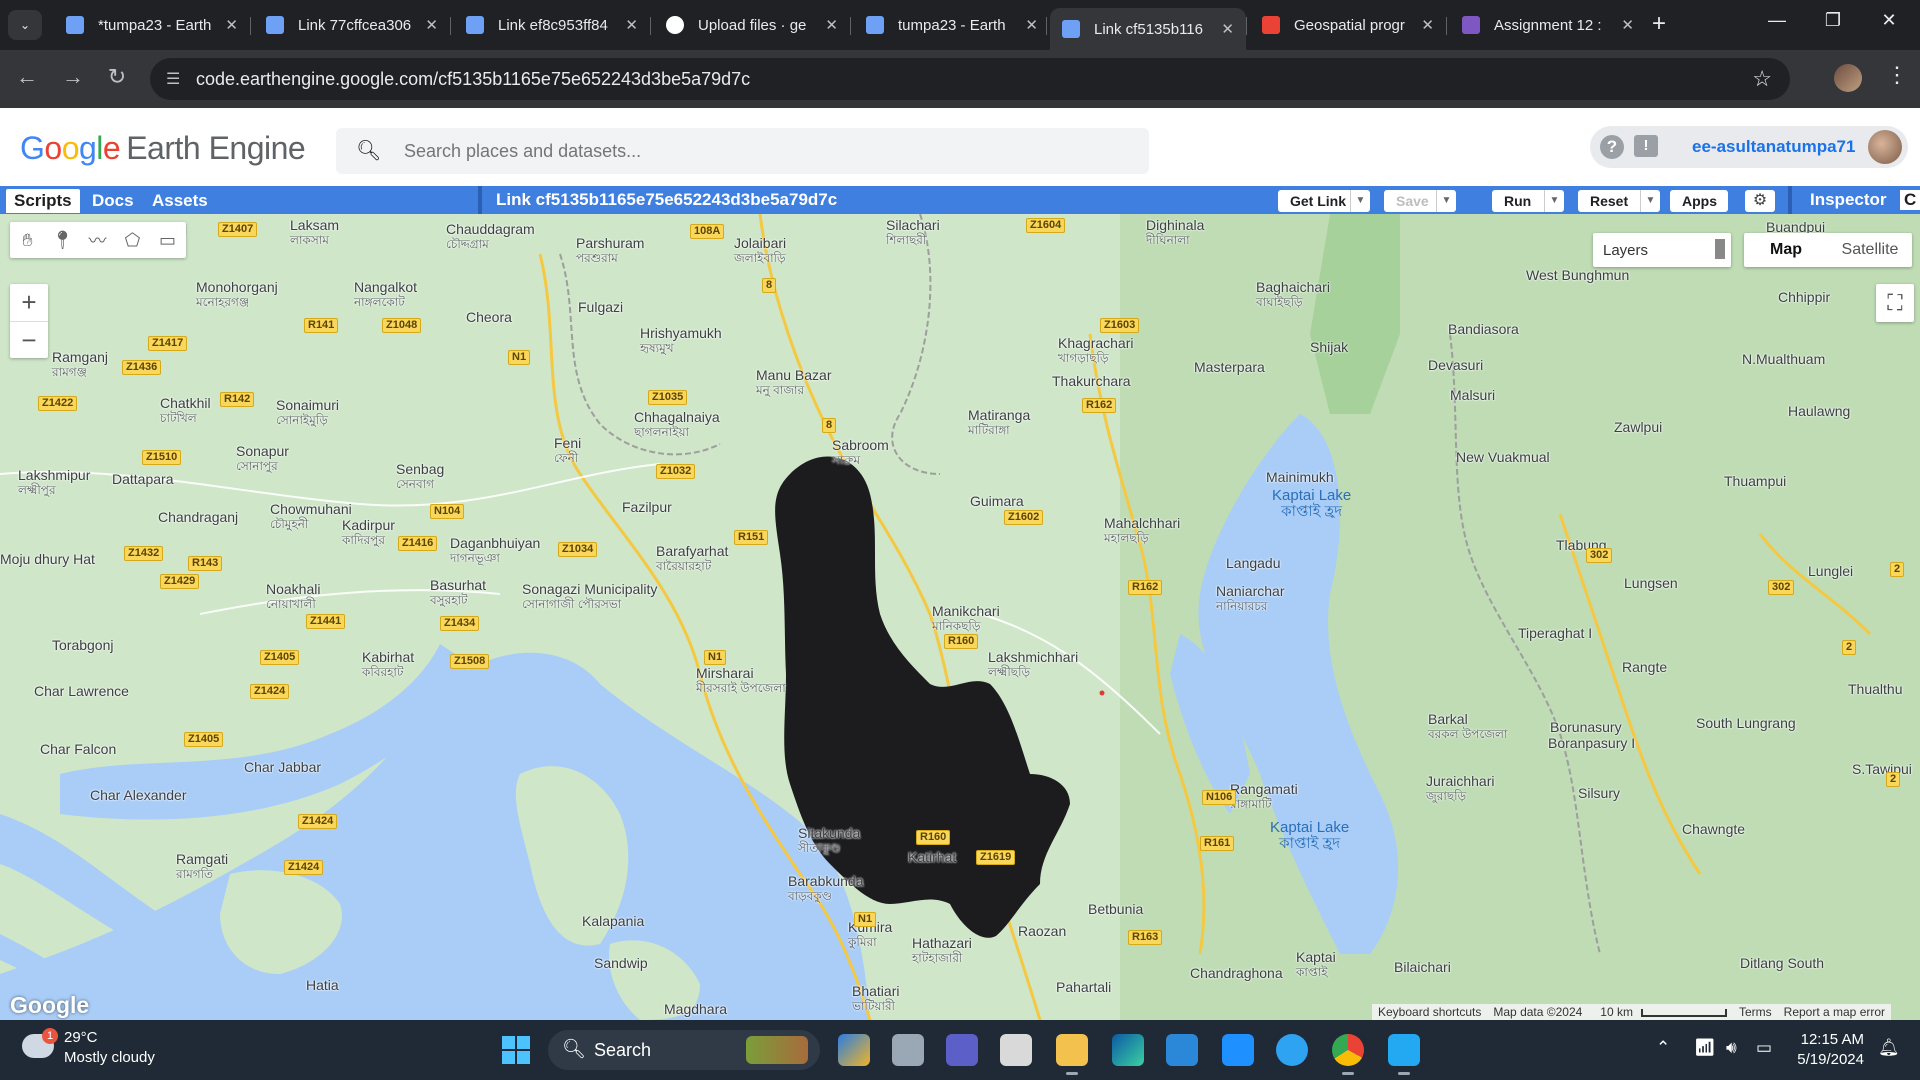  I want to click on browser-tab: Assignment 12 : ✕, so click(1548, 25).